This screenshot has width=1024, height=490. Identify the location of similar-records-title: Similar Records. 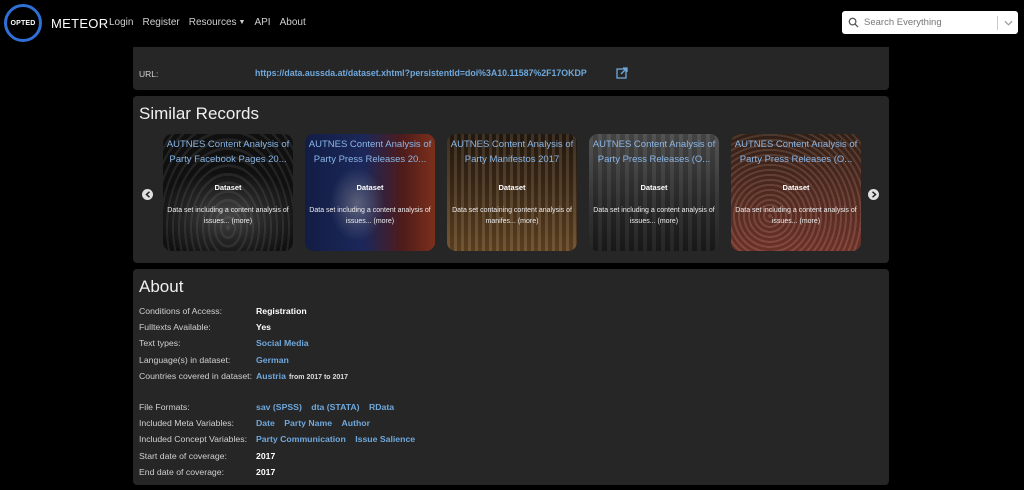
(199, 113).